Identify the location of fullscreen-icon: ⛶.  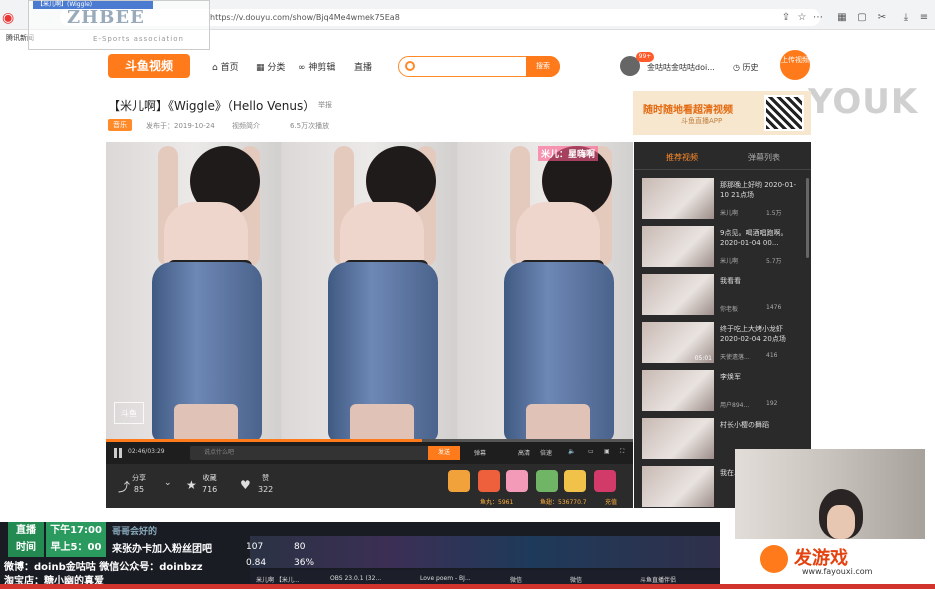
(622, 452).